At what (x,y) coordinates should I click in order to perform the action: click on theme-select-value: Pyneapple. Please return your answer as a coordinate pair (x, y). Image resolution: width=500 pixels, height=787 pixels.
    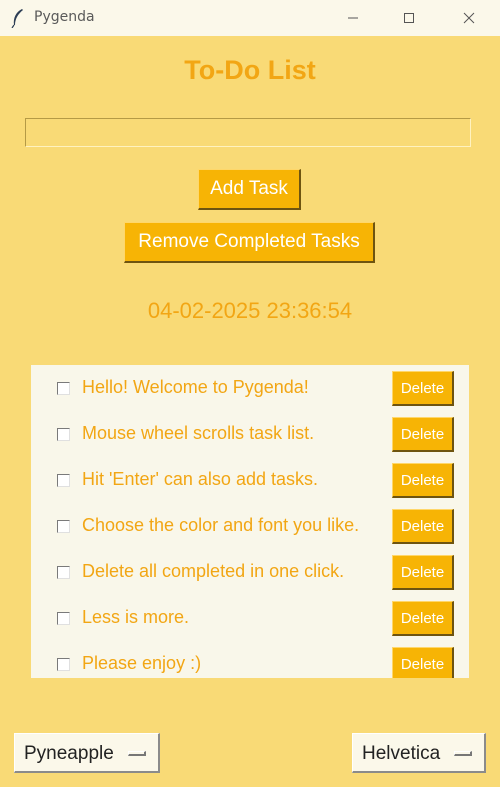
    Looking at the image, I should click on (69, 753).